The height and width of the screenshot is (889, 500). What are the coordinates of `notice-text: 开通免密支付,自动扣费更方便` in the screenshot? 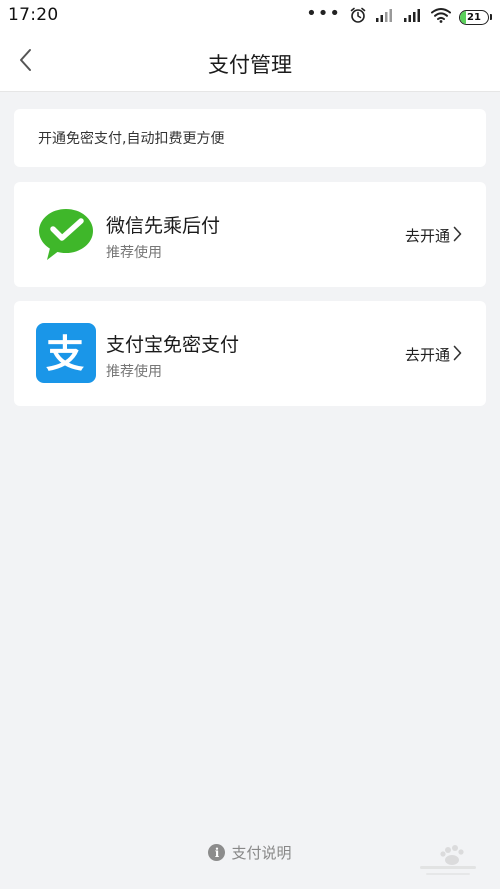 It's located at (131, 139).